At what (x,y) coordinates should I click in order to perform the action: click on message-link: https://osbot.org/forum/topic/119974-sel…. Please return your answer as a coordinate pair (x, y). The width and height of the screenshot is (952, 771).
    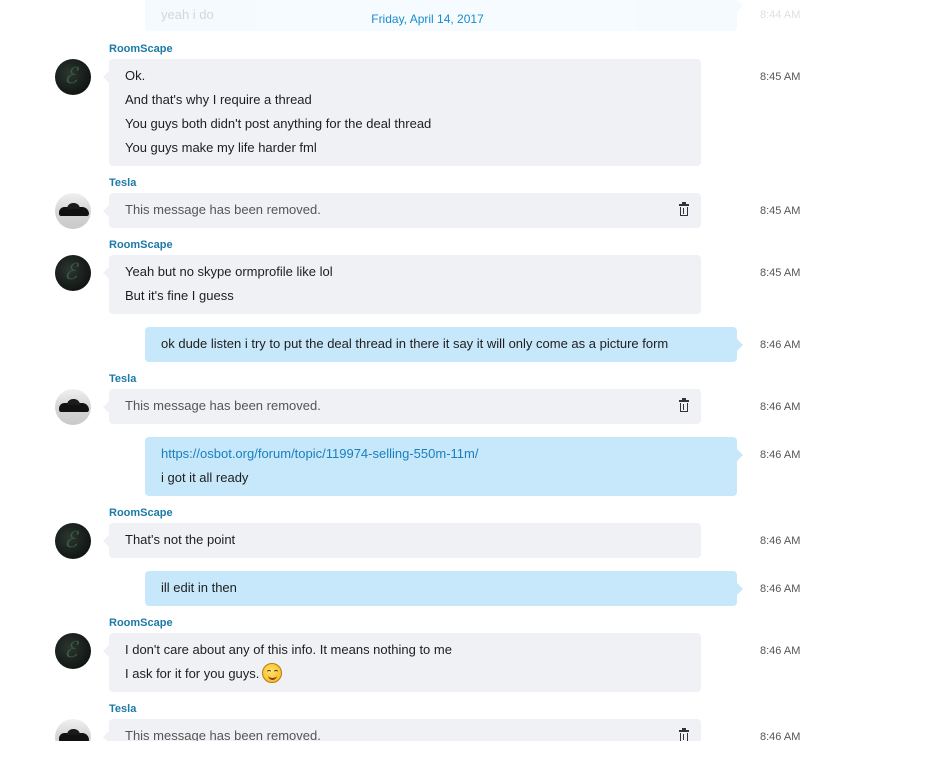
    Looking at the image, I should click on (441, 454).